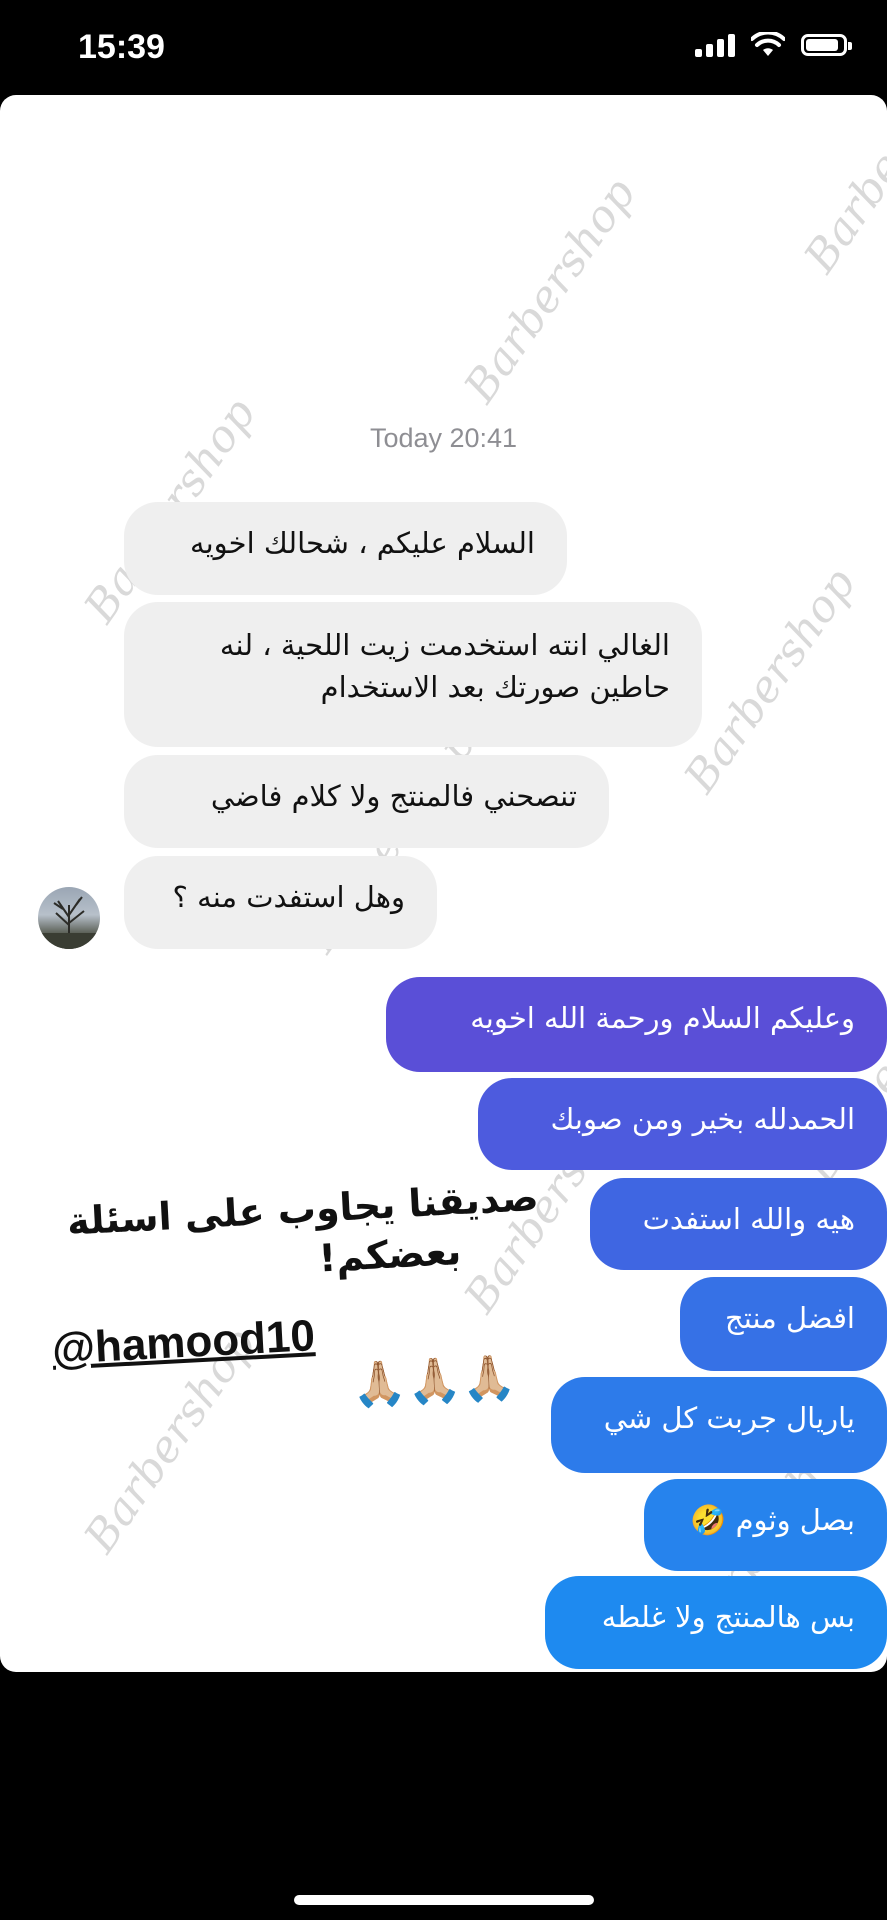 Image resolution: width=887 pixels, height=1920 pixels. What do you see at coordinates (443, 47) in the screenshot?
I see `status-bar: 15:39` at bounding box center [443, 47].